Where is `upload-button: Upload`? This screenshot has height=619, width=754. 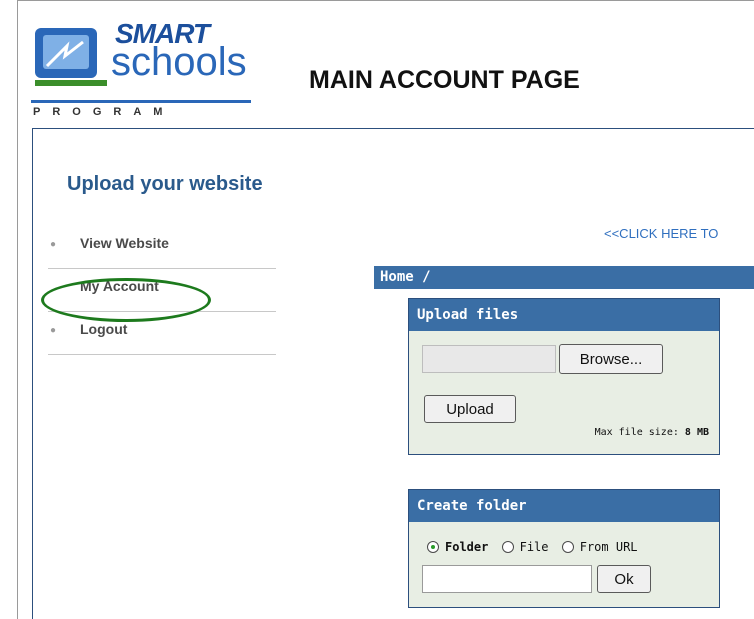 upload-button: Upload is located at coordinates (470, 409).